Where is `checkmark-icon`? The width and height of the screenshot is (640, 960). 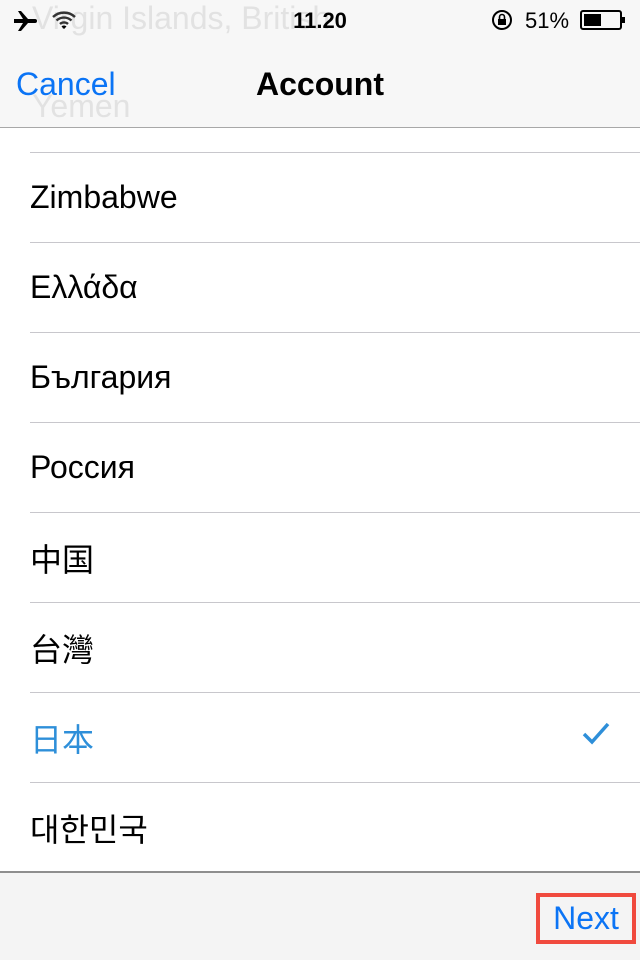
checkmark-icon is located at coordinates (596, 733).